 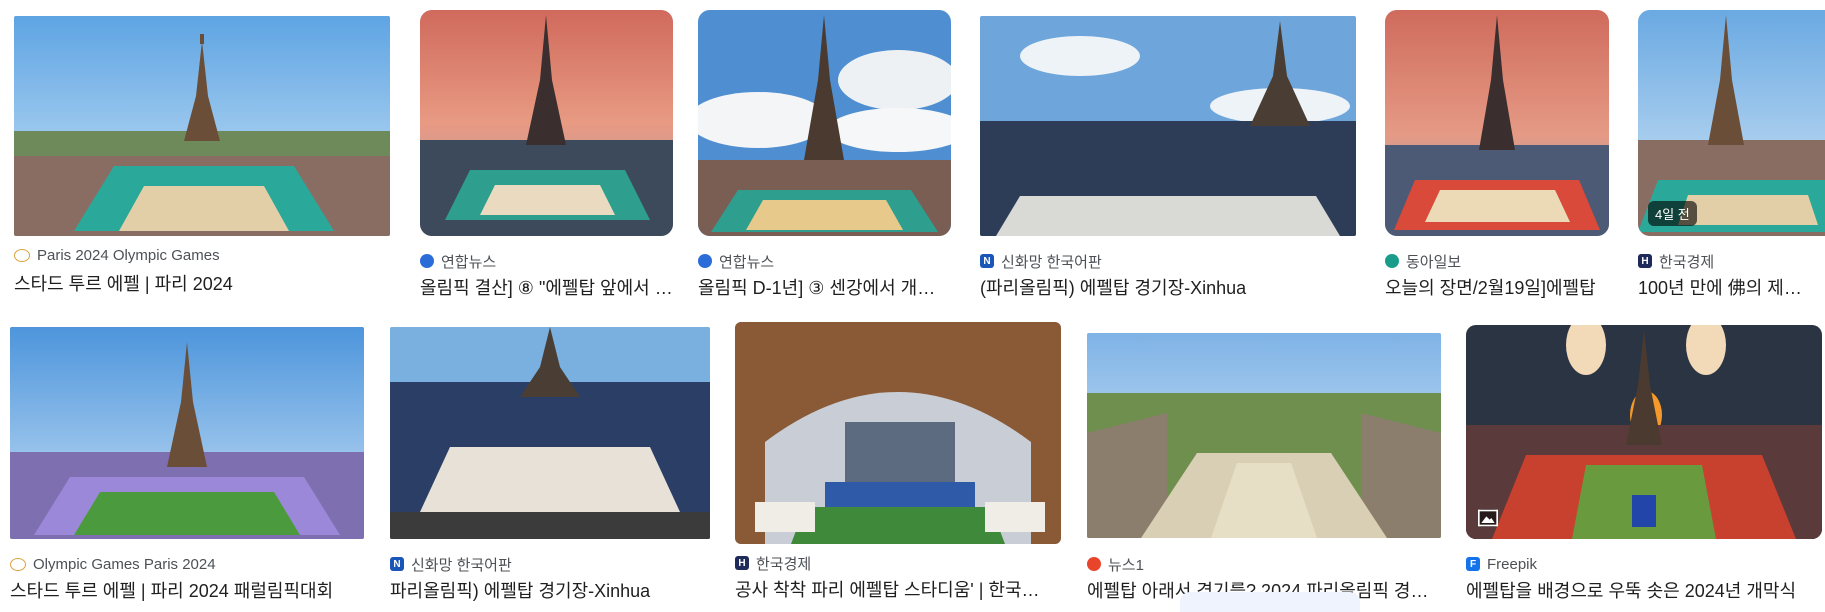 I want to click on result-source: 뉴스1, so click(x=1115, y=564).